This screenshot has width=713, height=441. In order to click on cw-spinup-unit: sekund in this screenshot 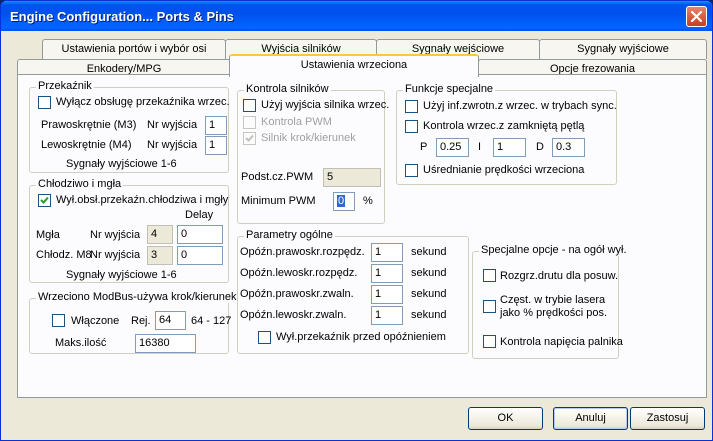, I will do `click(429, 252)`.